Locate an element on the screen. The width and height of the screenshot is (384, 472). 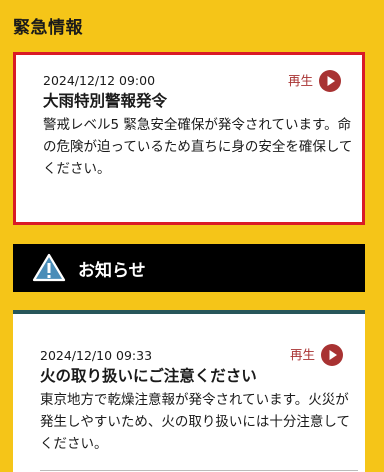
emergency-alert-title: 大雨特別警報発令 is located at coordinates (105, 101).